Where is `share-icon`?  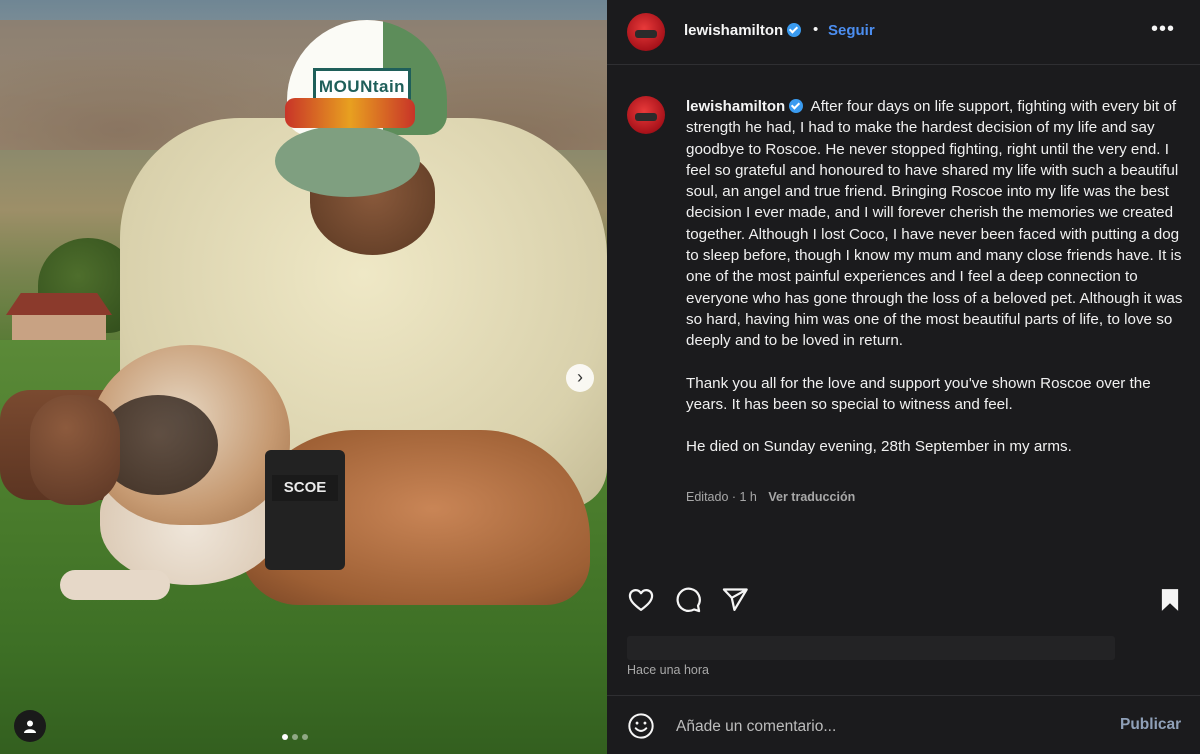 share-icon is located at coordinates (735, 600).